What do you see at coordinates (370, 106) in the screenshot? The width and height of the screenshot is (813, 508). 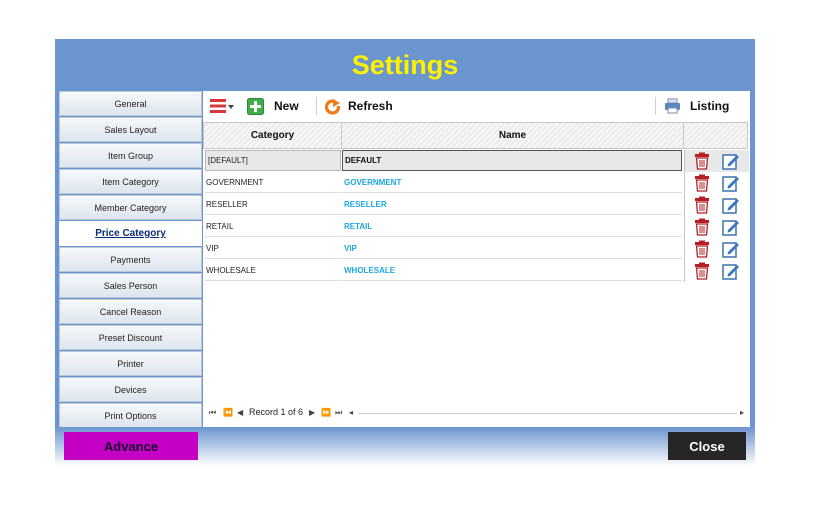 I see `refresh-button-label: Refresh` at bounding box center [370, 106].